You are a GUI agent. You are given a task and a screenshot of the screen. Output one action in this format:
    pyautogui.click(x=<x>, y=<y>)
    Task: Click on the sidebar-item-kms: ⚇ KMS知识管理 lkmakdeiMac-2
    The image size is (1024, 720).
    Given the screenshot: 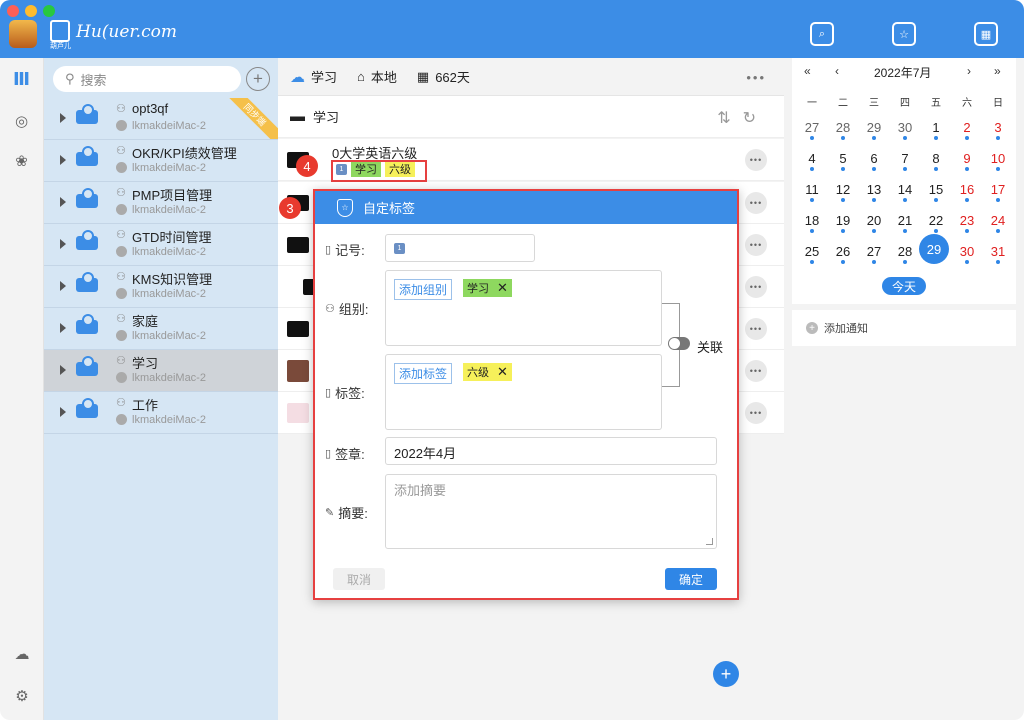 What is the action you would take?
    pyautogui.click(x=161, y=287)
    